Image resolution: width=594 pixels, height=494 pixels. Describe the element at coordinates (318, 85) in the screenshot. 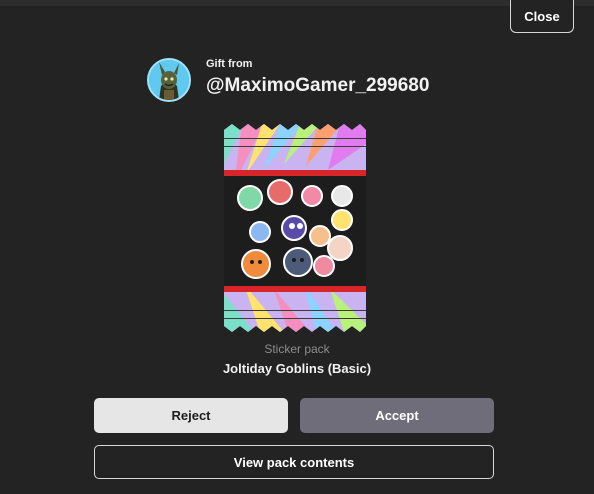

I see `sender-username: @MaximoGamer_299680` at that location.